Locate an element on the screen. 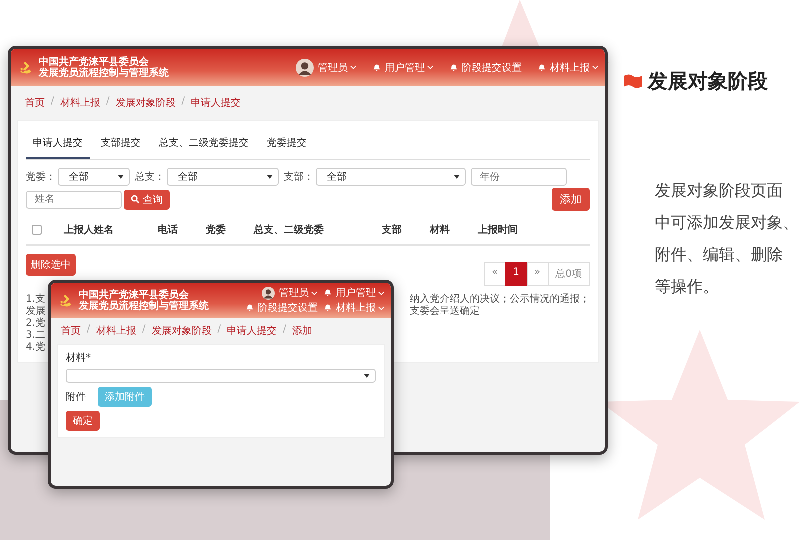 The image size is (800, 540). description-text: 等操作。 is located at coordinates (687, 287).